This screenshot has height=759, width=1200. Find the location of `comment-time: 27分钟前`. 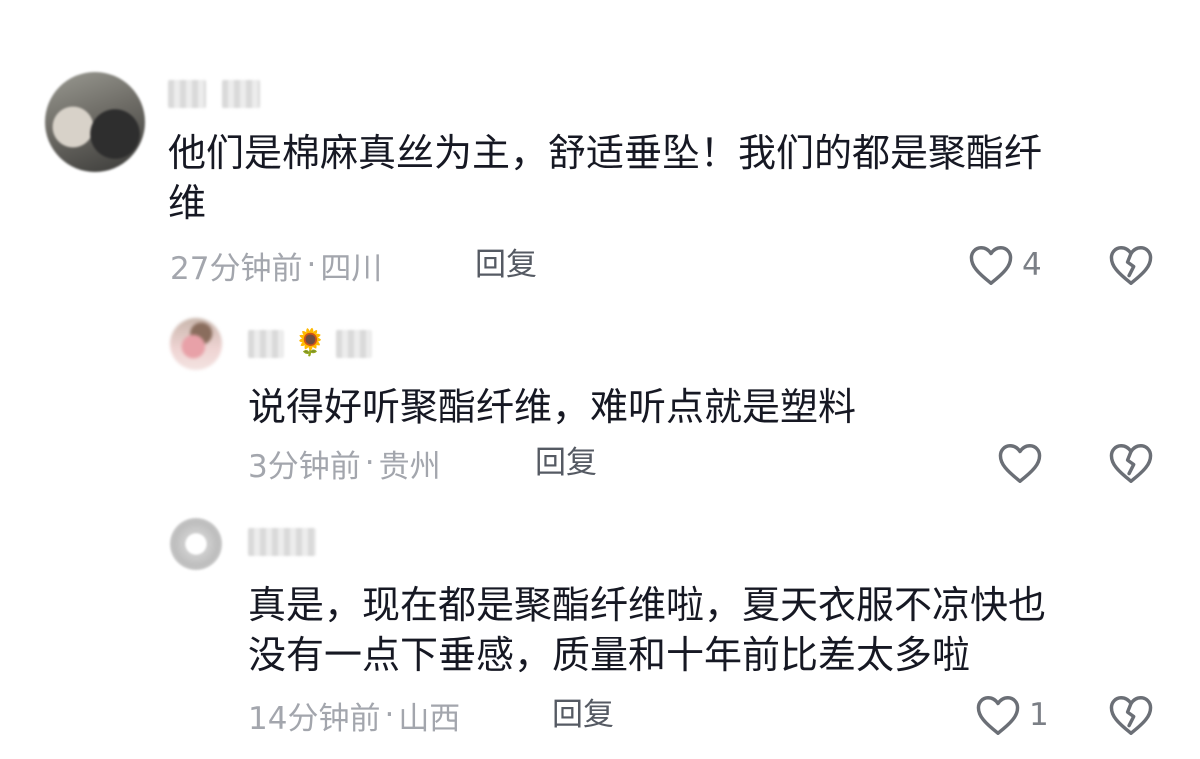

comment-time: 27分钟前 is located at coordinates (236, 268).